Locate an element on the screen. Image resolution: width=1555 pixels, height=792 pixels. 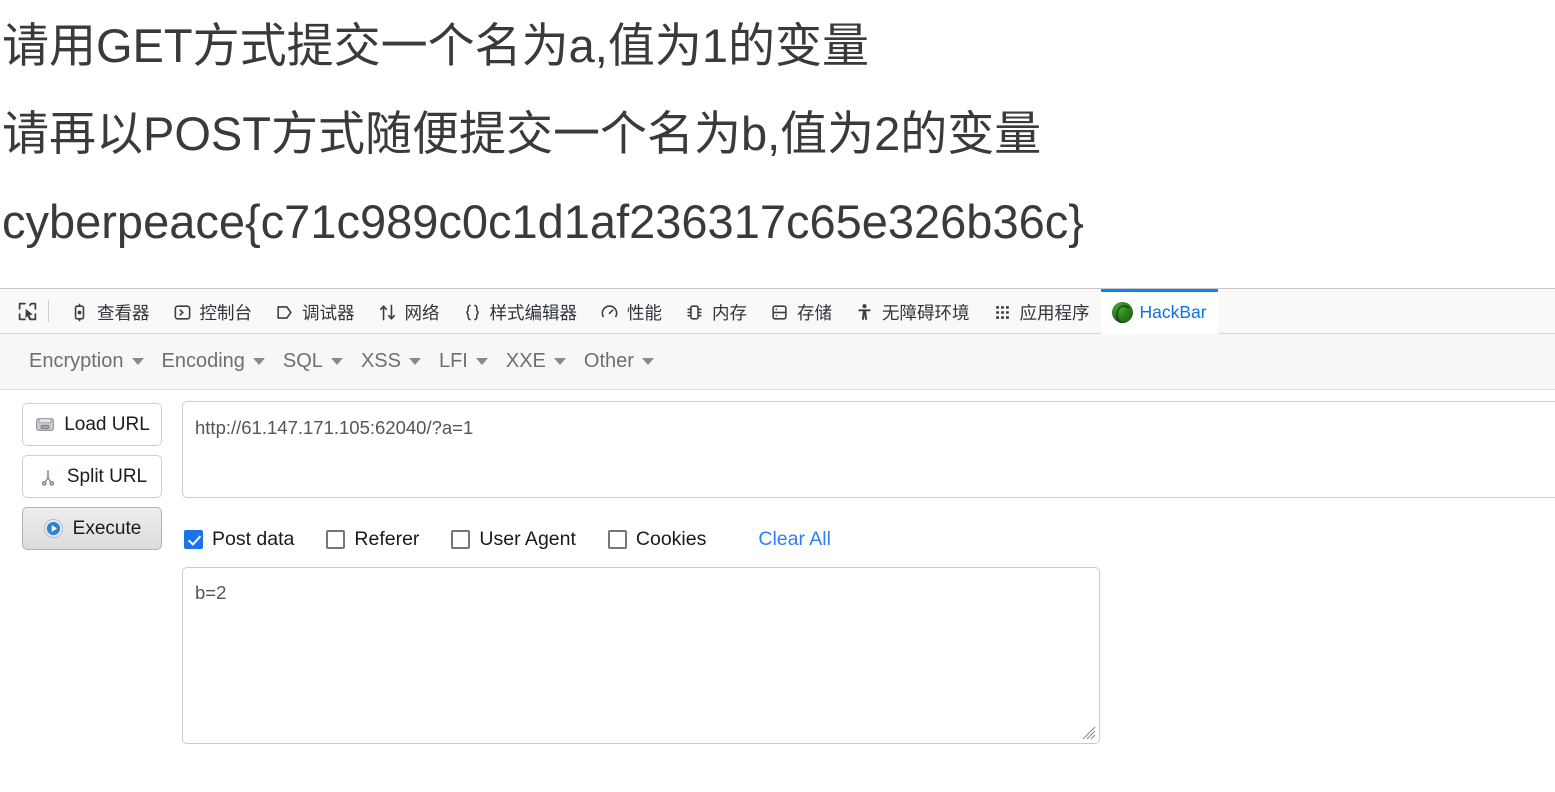
hackbar-menu-other: Other is located at coordinates (622, 361).